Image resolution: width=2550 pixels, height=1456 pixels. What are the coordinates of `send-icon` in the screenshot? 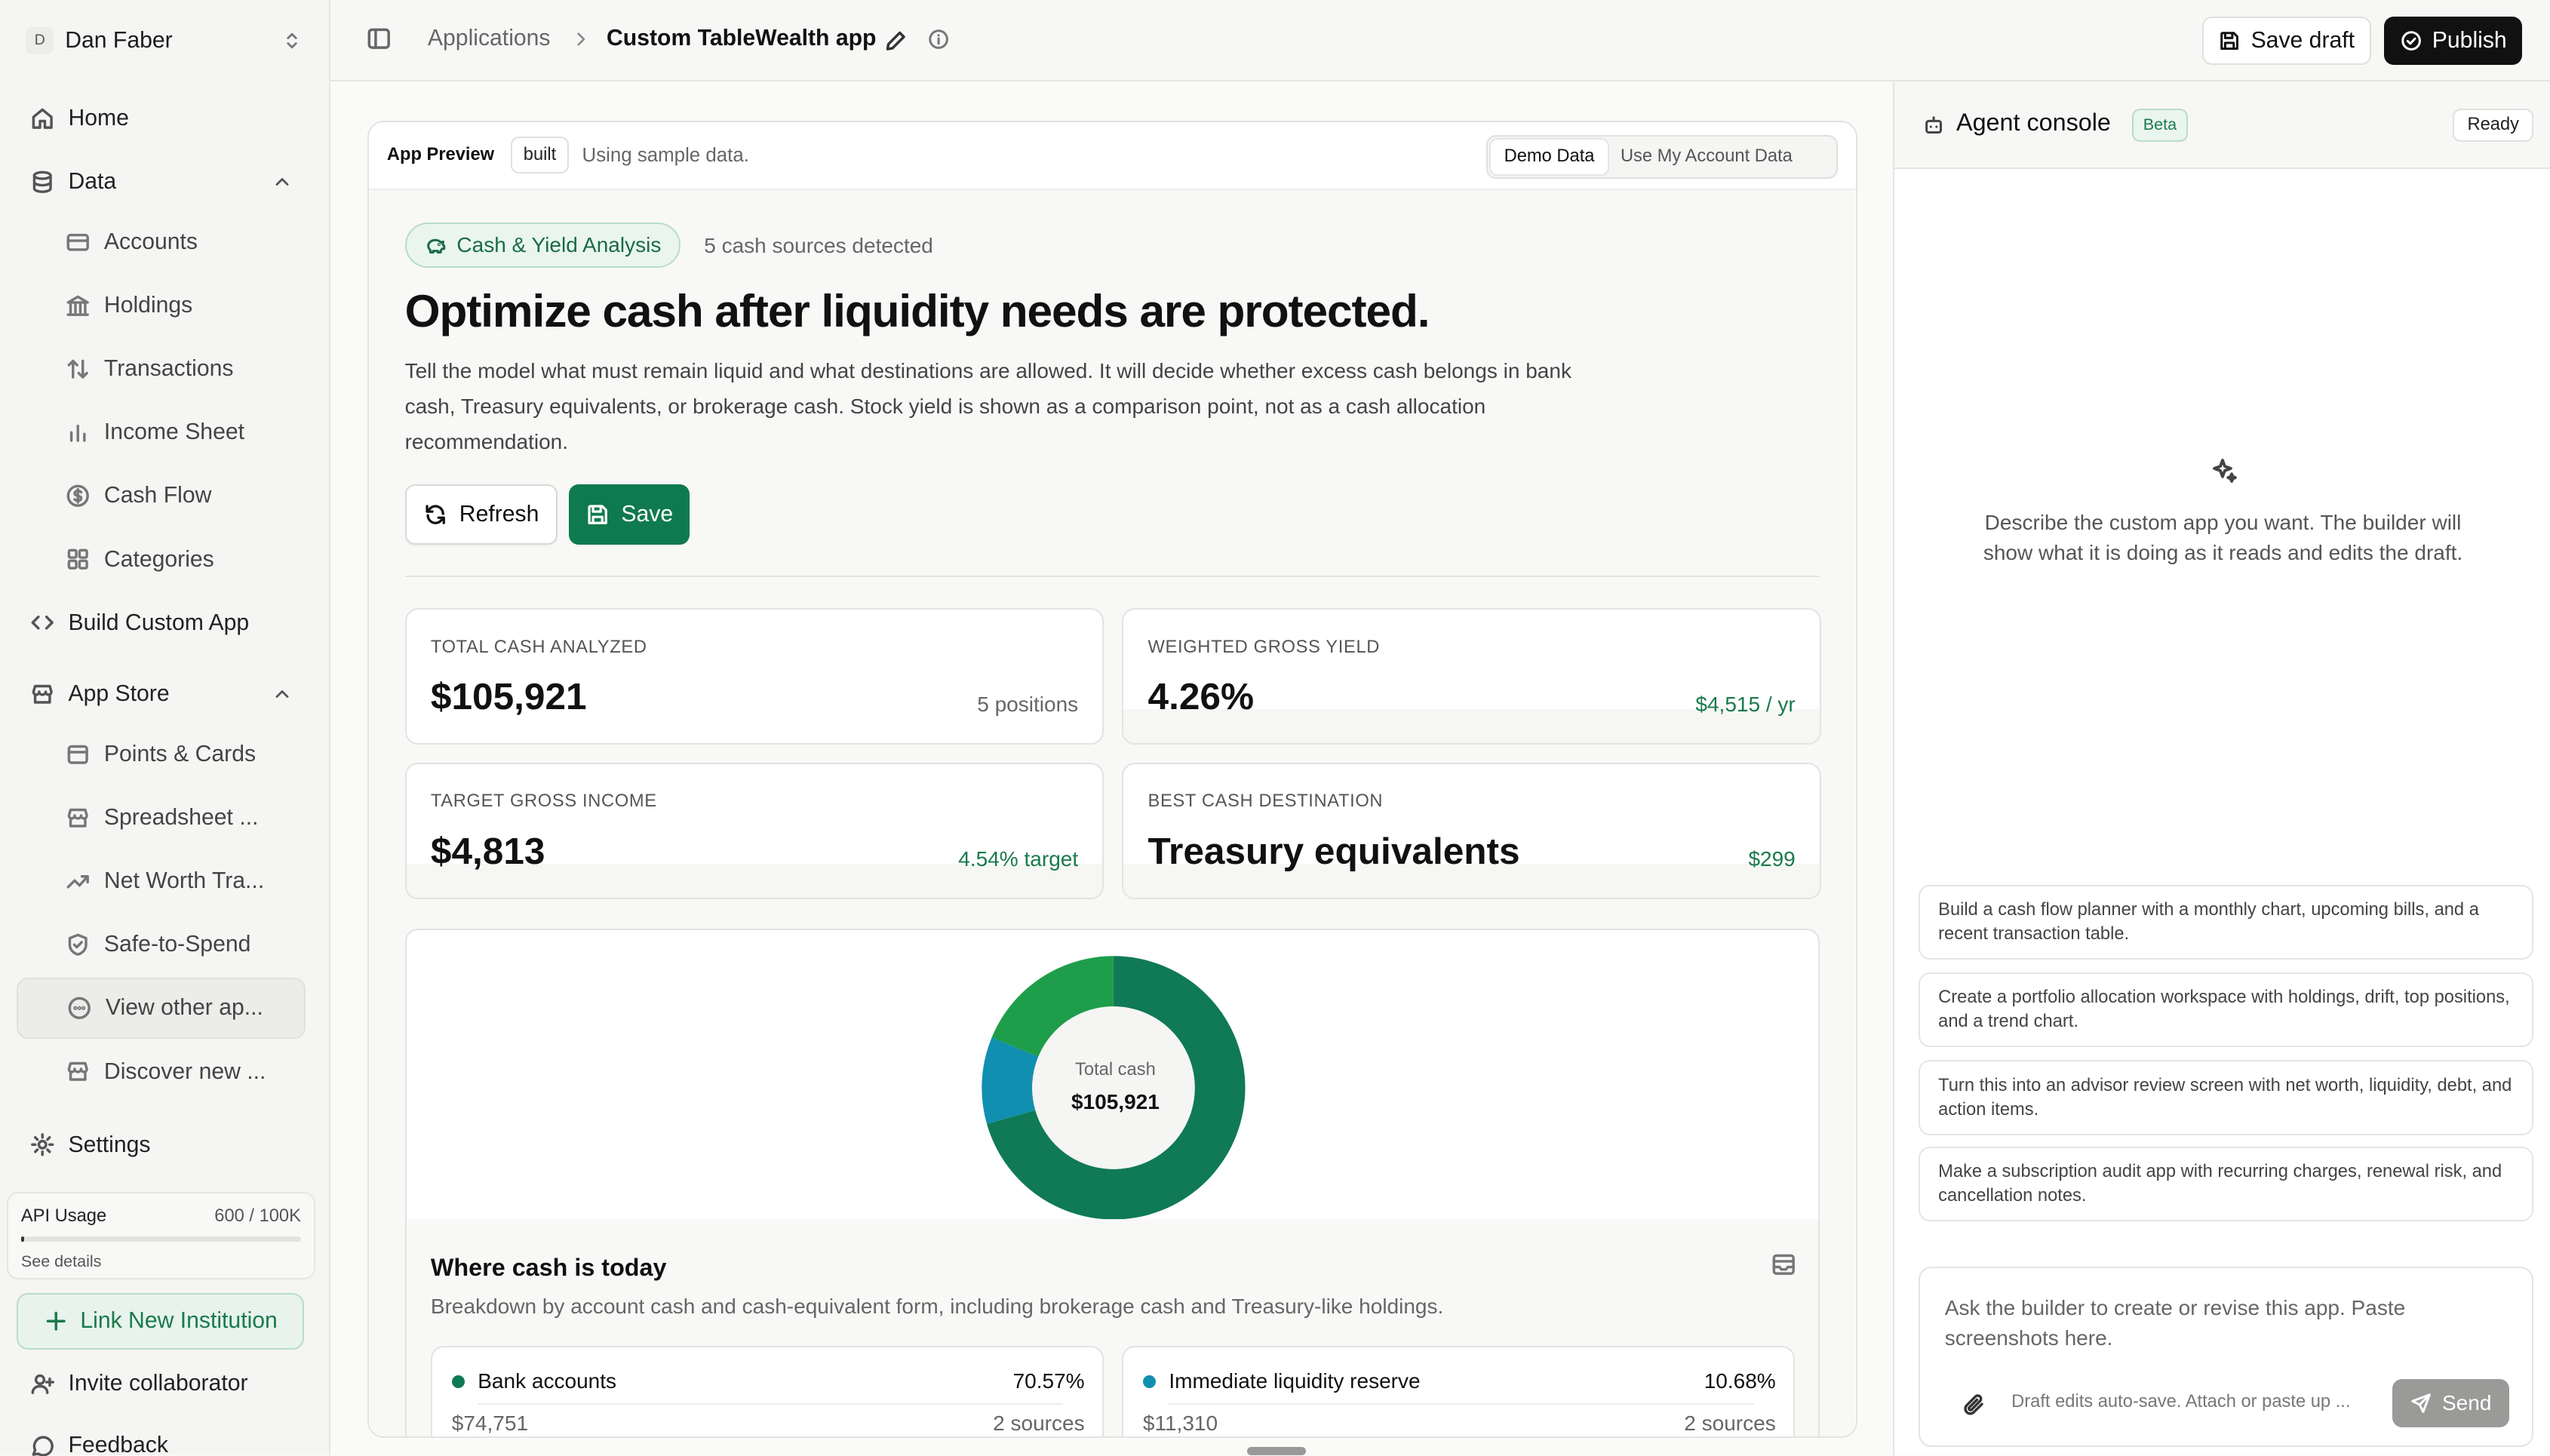 It's located at (2421, 1403).